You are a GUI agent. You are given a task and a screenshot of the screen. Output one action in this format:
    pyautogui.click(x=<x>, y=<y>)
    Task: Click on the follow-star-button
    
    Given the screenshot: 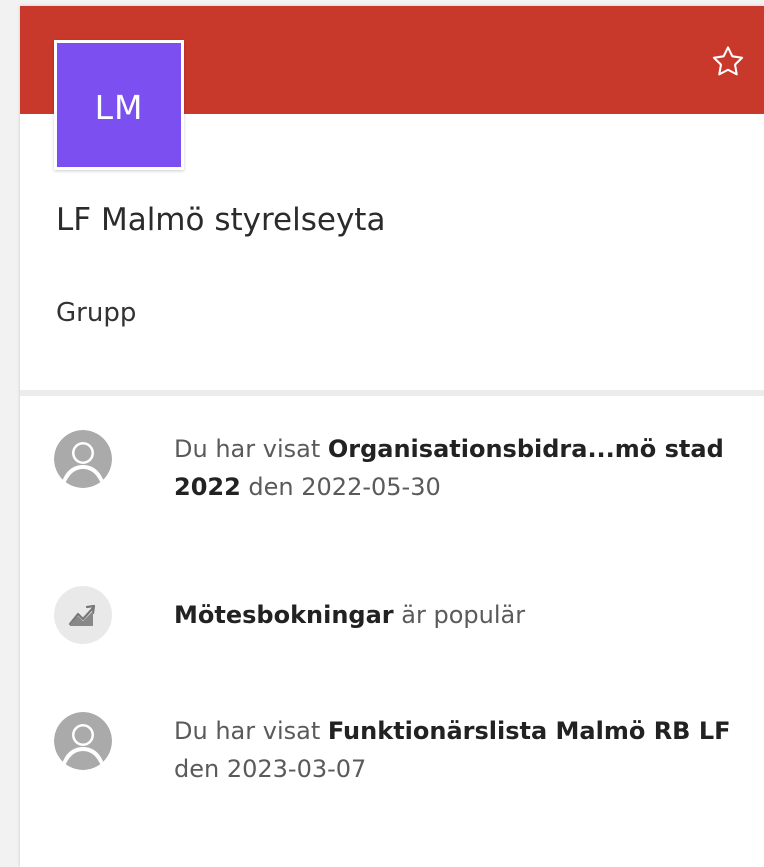 What is the action you would take?
    pyautogui.click(x=728, y=62)
    